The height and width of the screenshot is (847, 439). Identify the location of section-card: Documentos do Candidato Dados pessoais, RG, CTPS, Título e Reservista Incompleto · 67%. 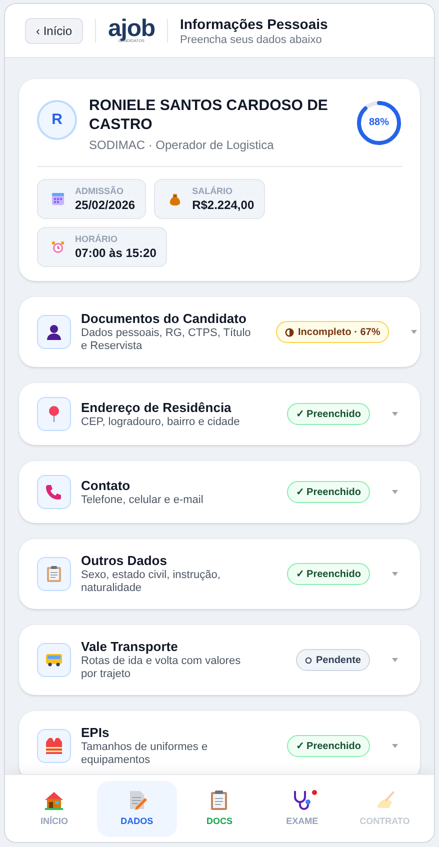
(219, 332).